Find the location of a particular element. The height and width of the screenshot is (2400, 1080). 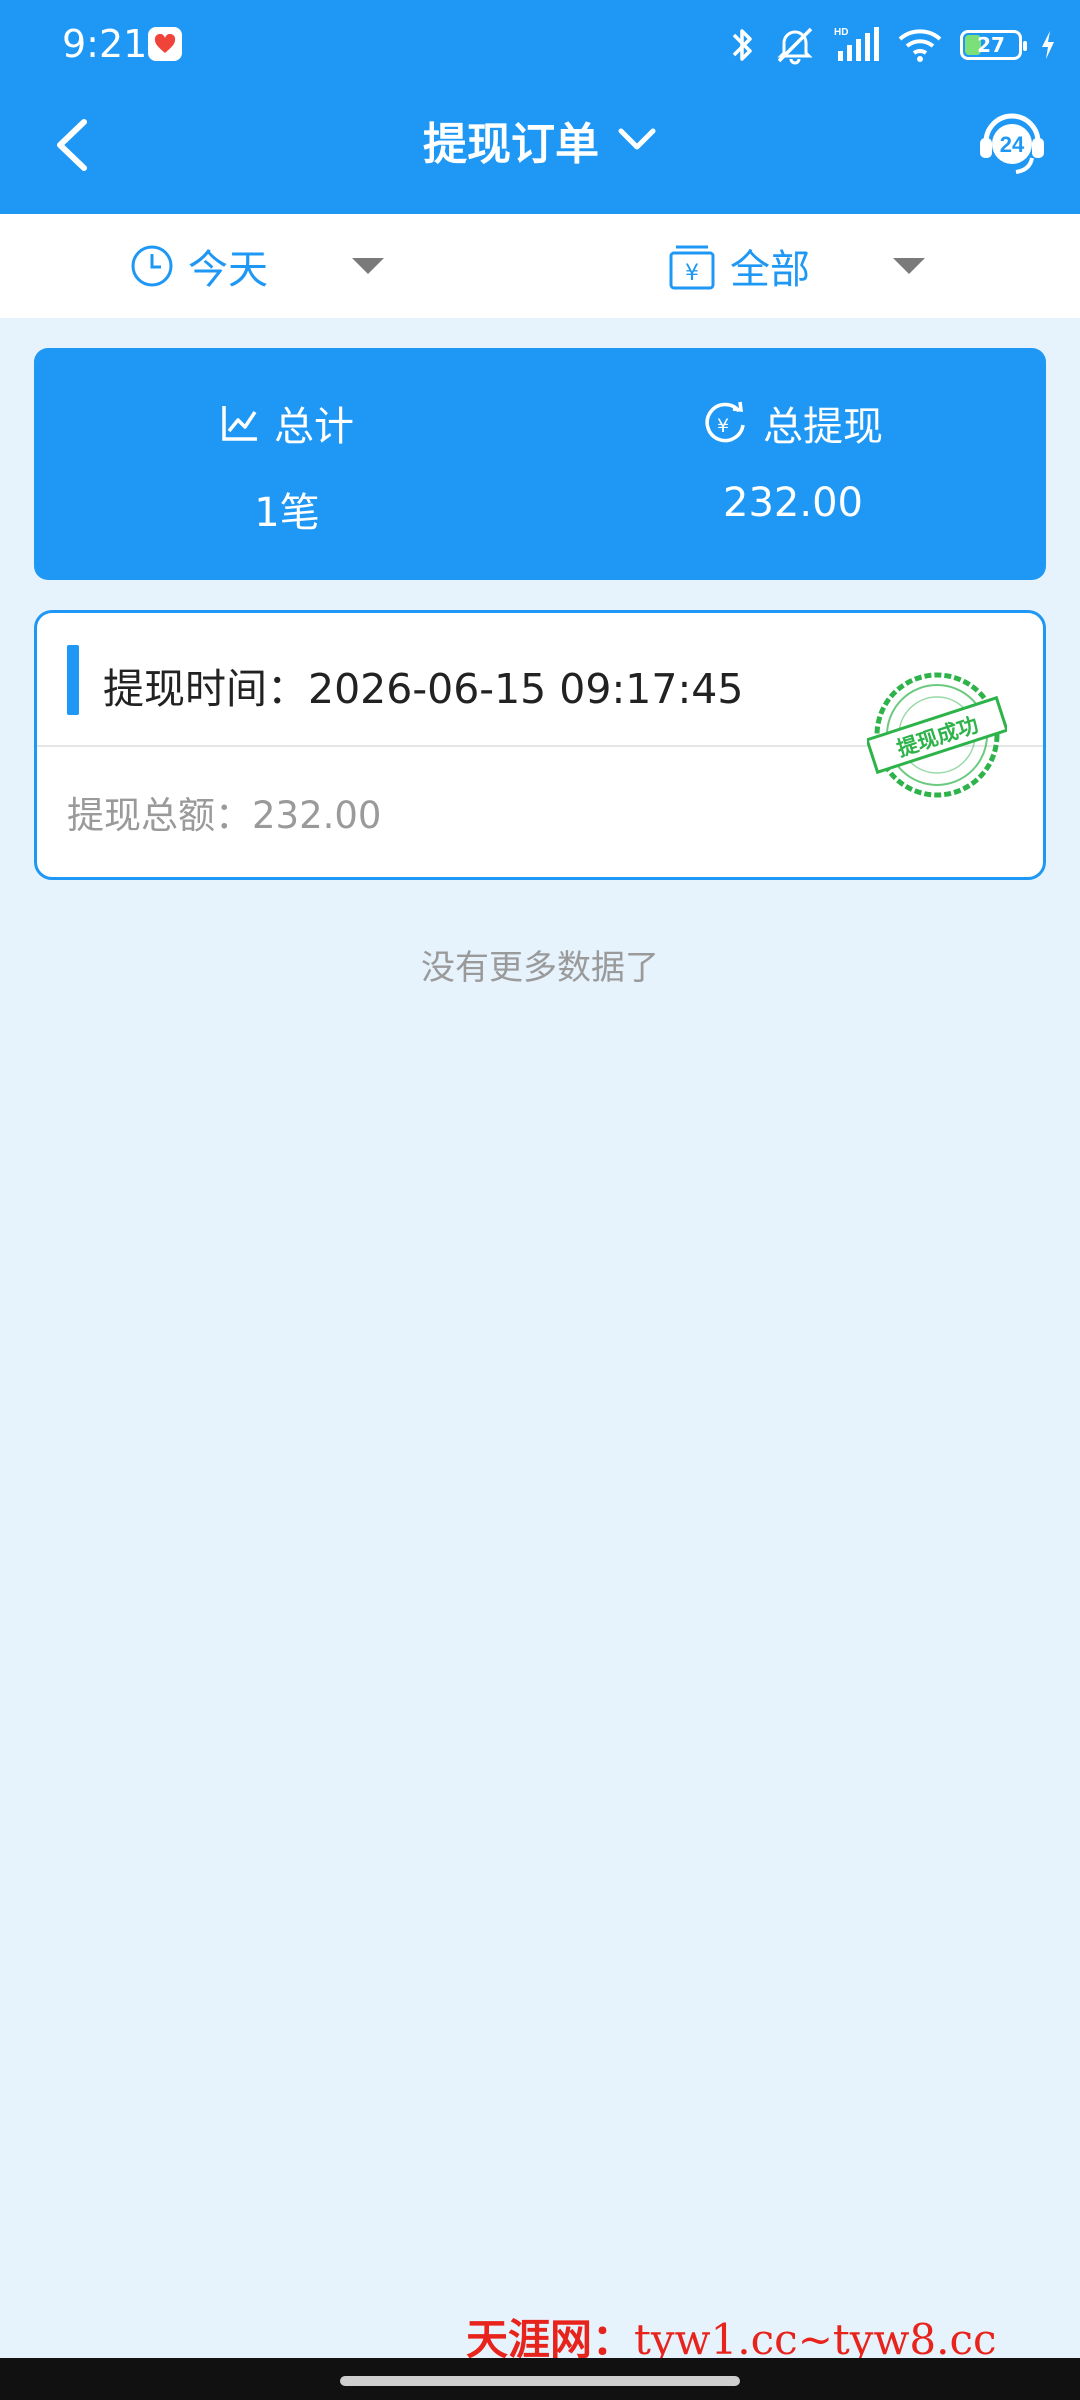

home-indicator is located at coordinates (540, 2381).